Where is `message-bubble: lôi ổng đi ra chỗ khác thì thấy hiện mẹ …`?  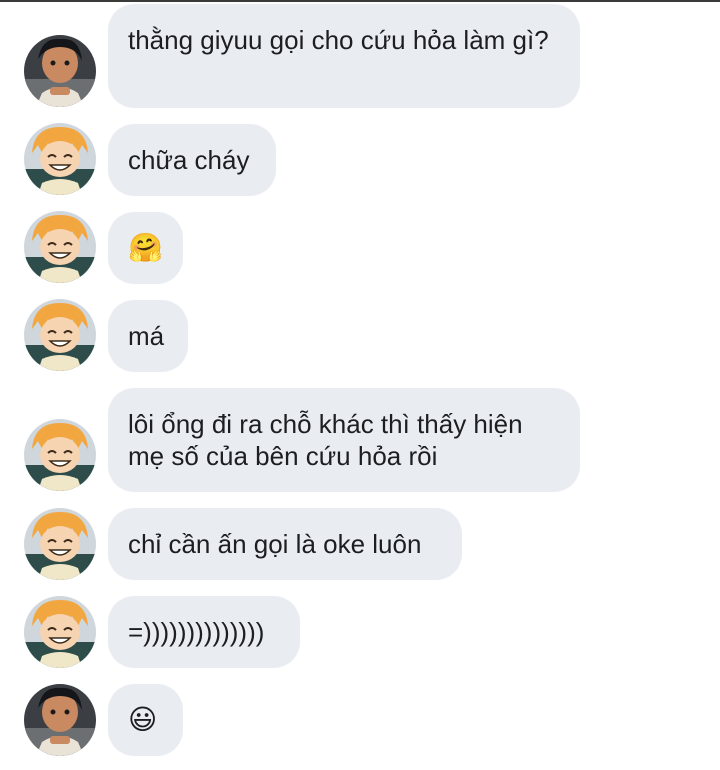 message-bubble: lôi ổng đi ra chỗ khác thì thấy hiện mẹ … is located at coordinates (344, 440).